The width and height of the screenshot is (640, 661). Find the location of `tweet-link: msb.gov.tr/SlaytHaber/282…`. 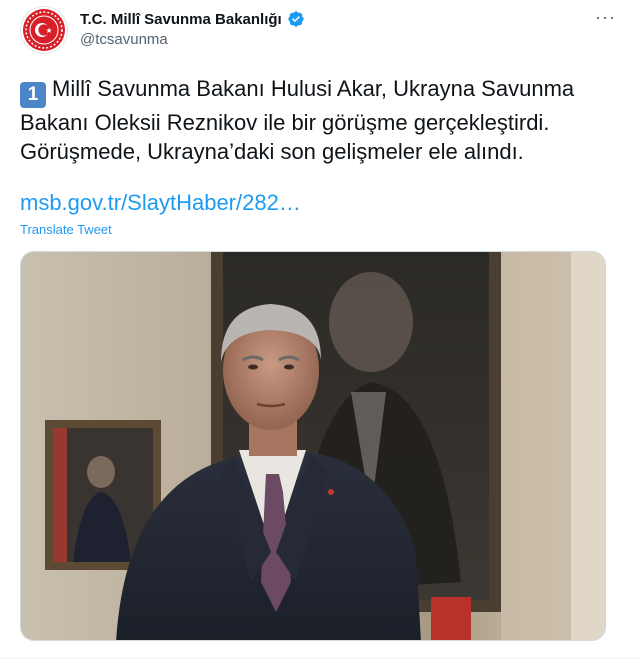

tweet-link: msb.gov.tr/SlaytHaber/282… is located at coordinates (160, 203).